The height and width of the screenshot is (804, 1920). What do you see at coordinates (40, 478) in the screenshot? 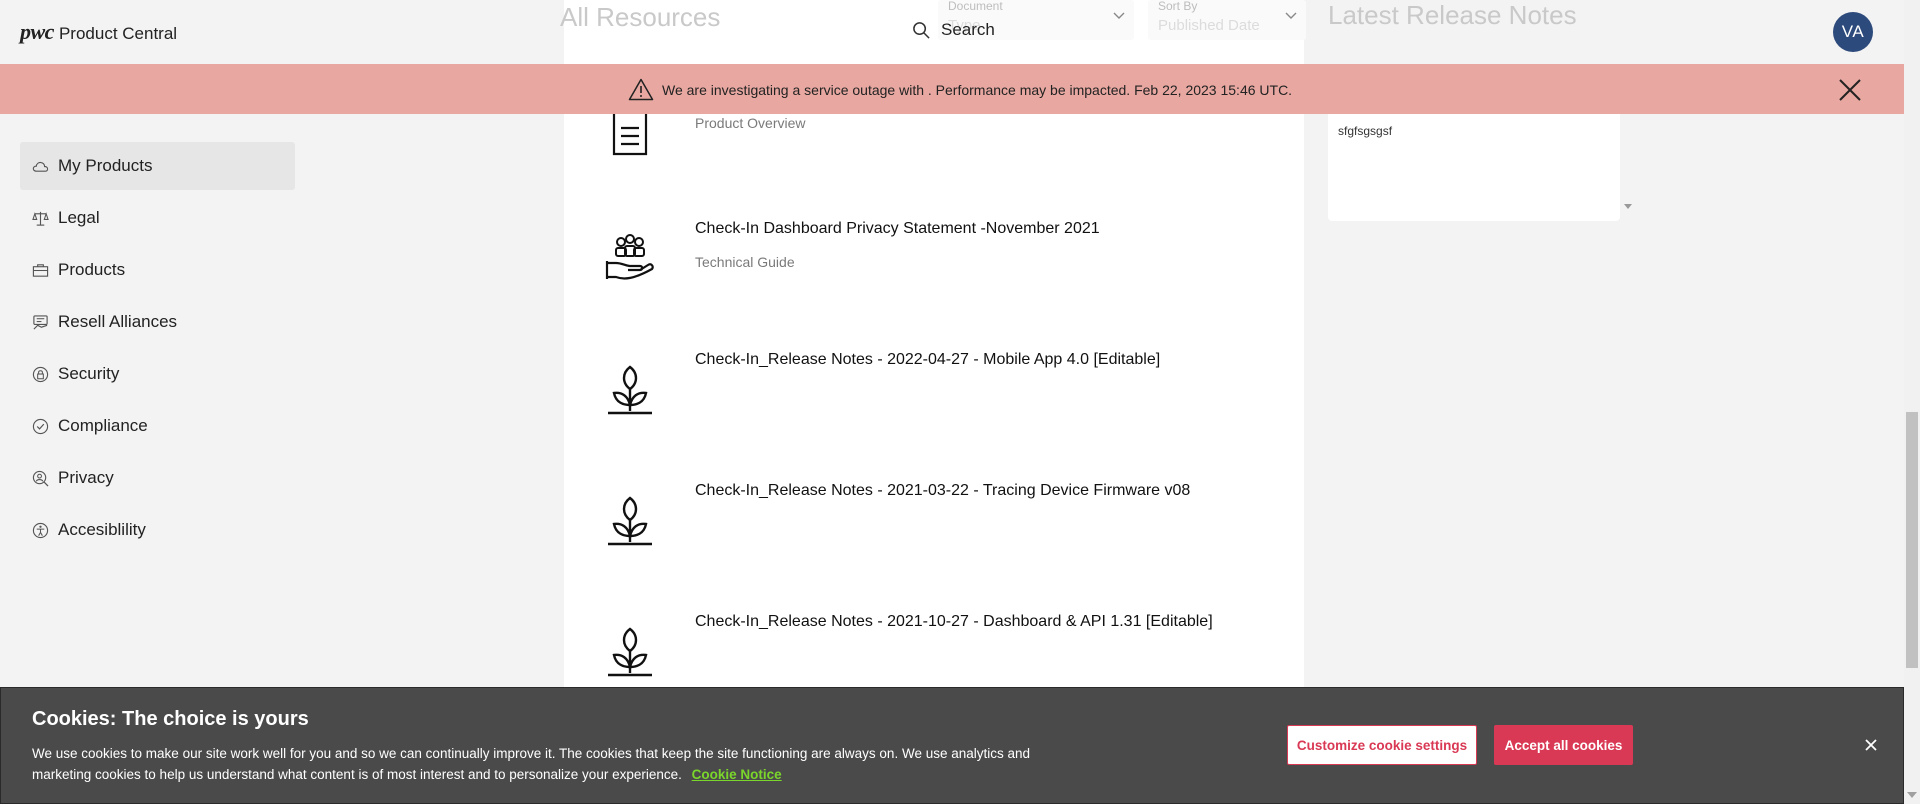
I see `user-search-icon` at bounding box center [40, 478].